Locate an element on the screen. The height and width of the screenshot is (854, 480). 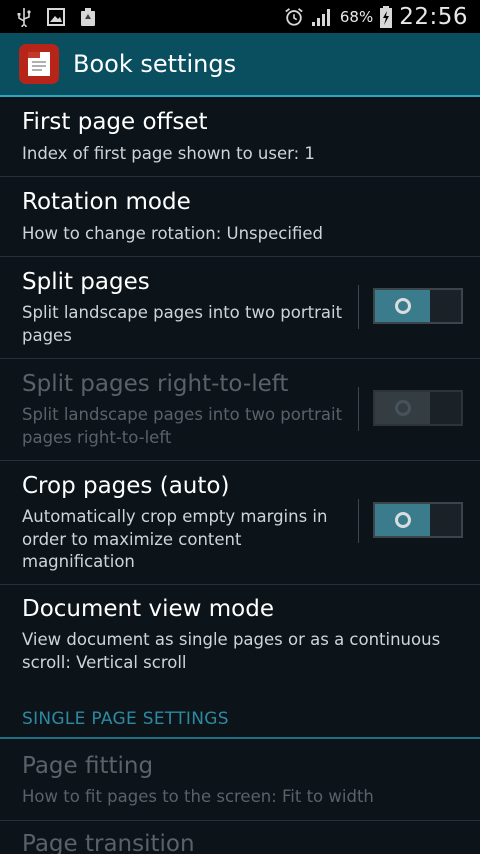
crop-pages-toggle is located at coordinates (418, 520).